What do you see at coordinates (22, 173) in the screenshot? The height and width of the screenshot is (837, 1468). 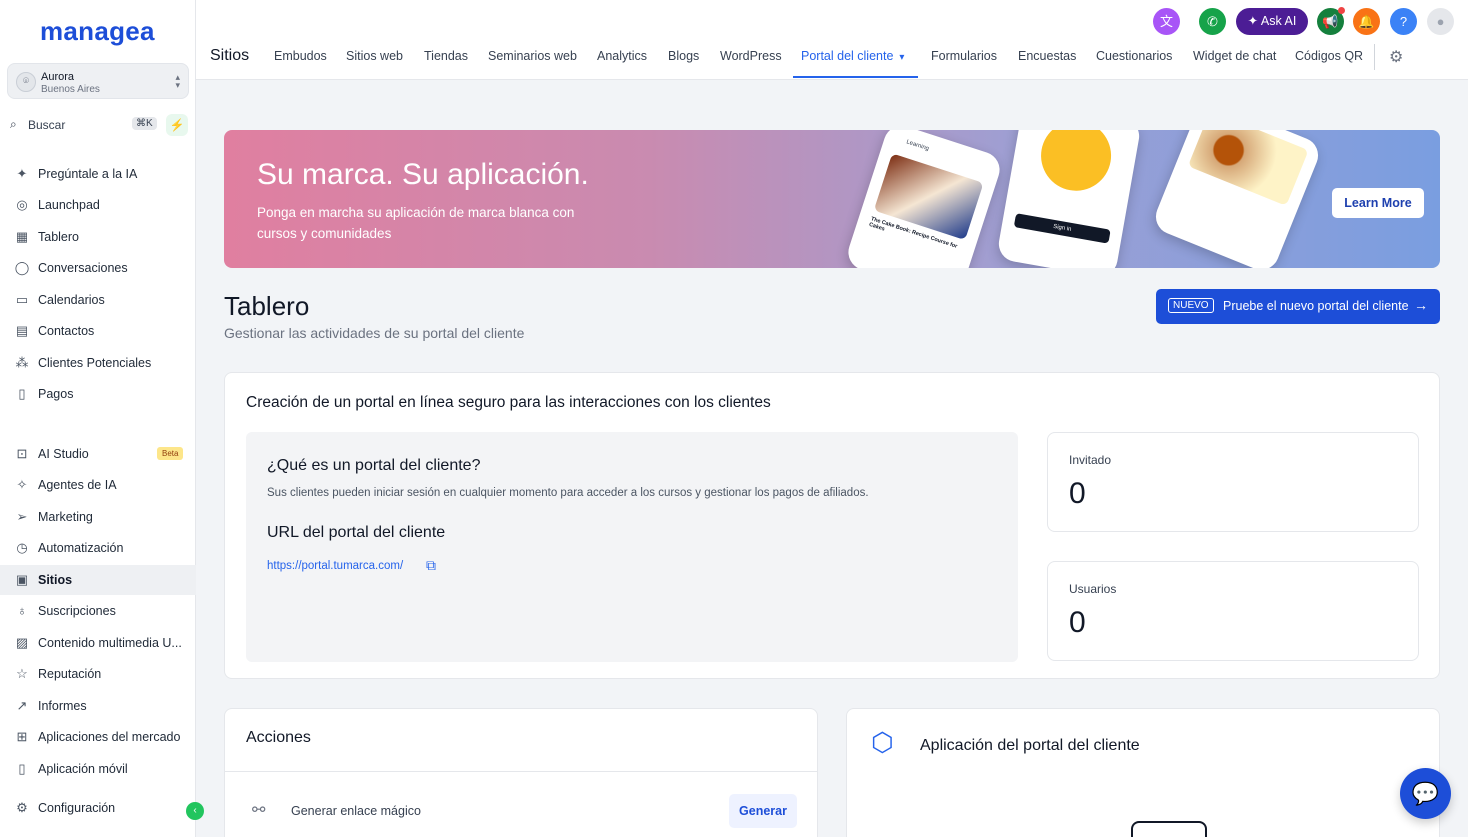 I see `sparkles-icon: ✦` at bounding box center [22, 173].